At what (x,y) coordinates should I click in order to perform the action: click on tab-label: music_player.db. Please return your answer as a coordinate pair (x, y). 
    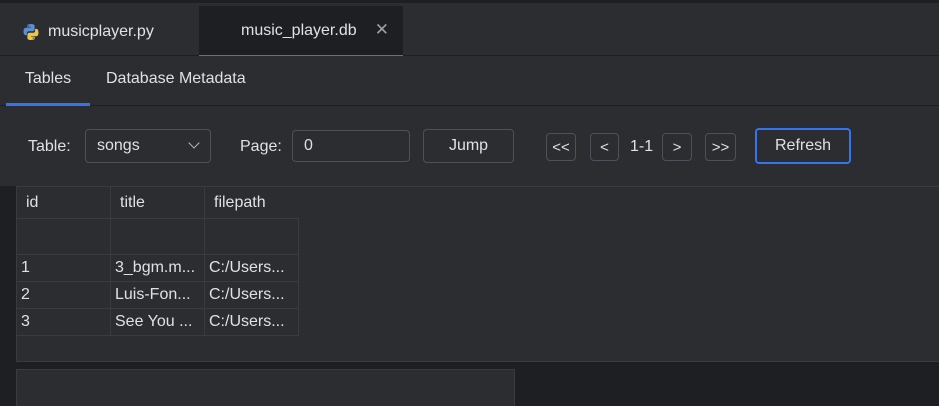
    Looking at the image, I should click on (299, 30).